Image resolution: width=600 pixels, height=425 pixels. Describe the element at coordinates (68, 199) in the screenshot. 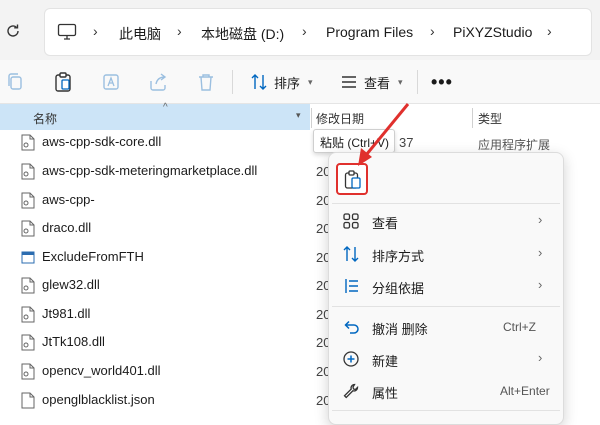

I see `file-name: aws-cpp-` at that location.